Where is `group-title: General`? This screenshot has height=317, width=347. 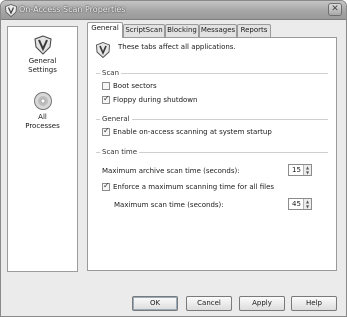 group-title: General is located at coordinates (116, 119).